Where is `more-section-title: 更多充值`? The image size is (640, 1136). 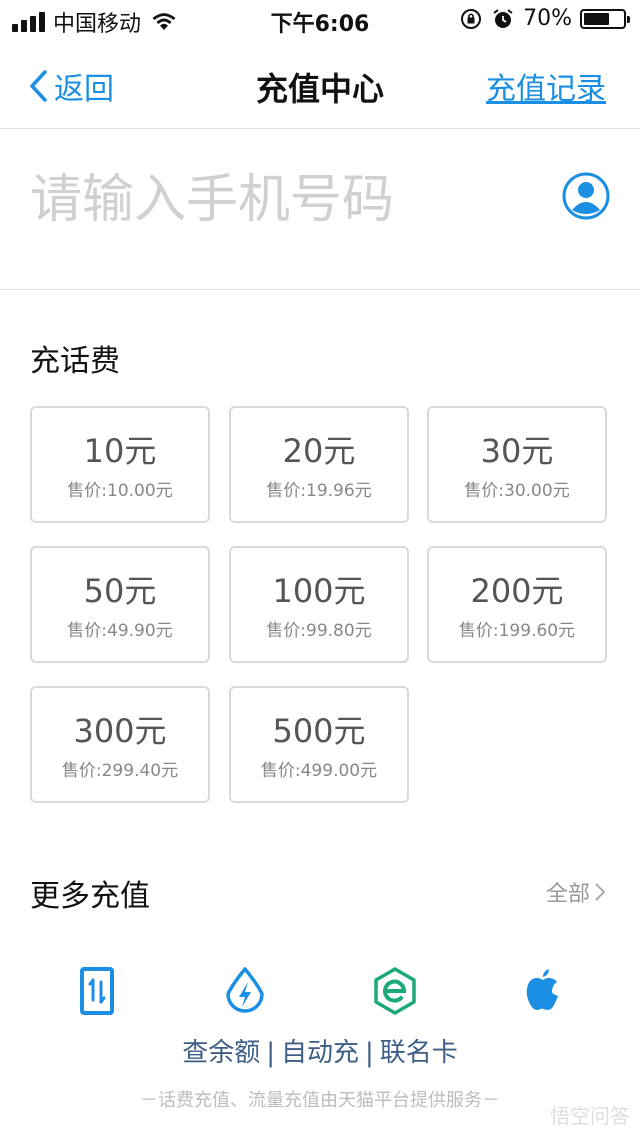 more-section-title: 更多充值 is located at coordinates (90, 896).